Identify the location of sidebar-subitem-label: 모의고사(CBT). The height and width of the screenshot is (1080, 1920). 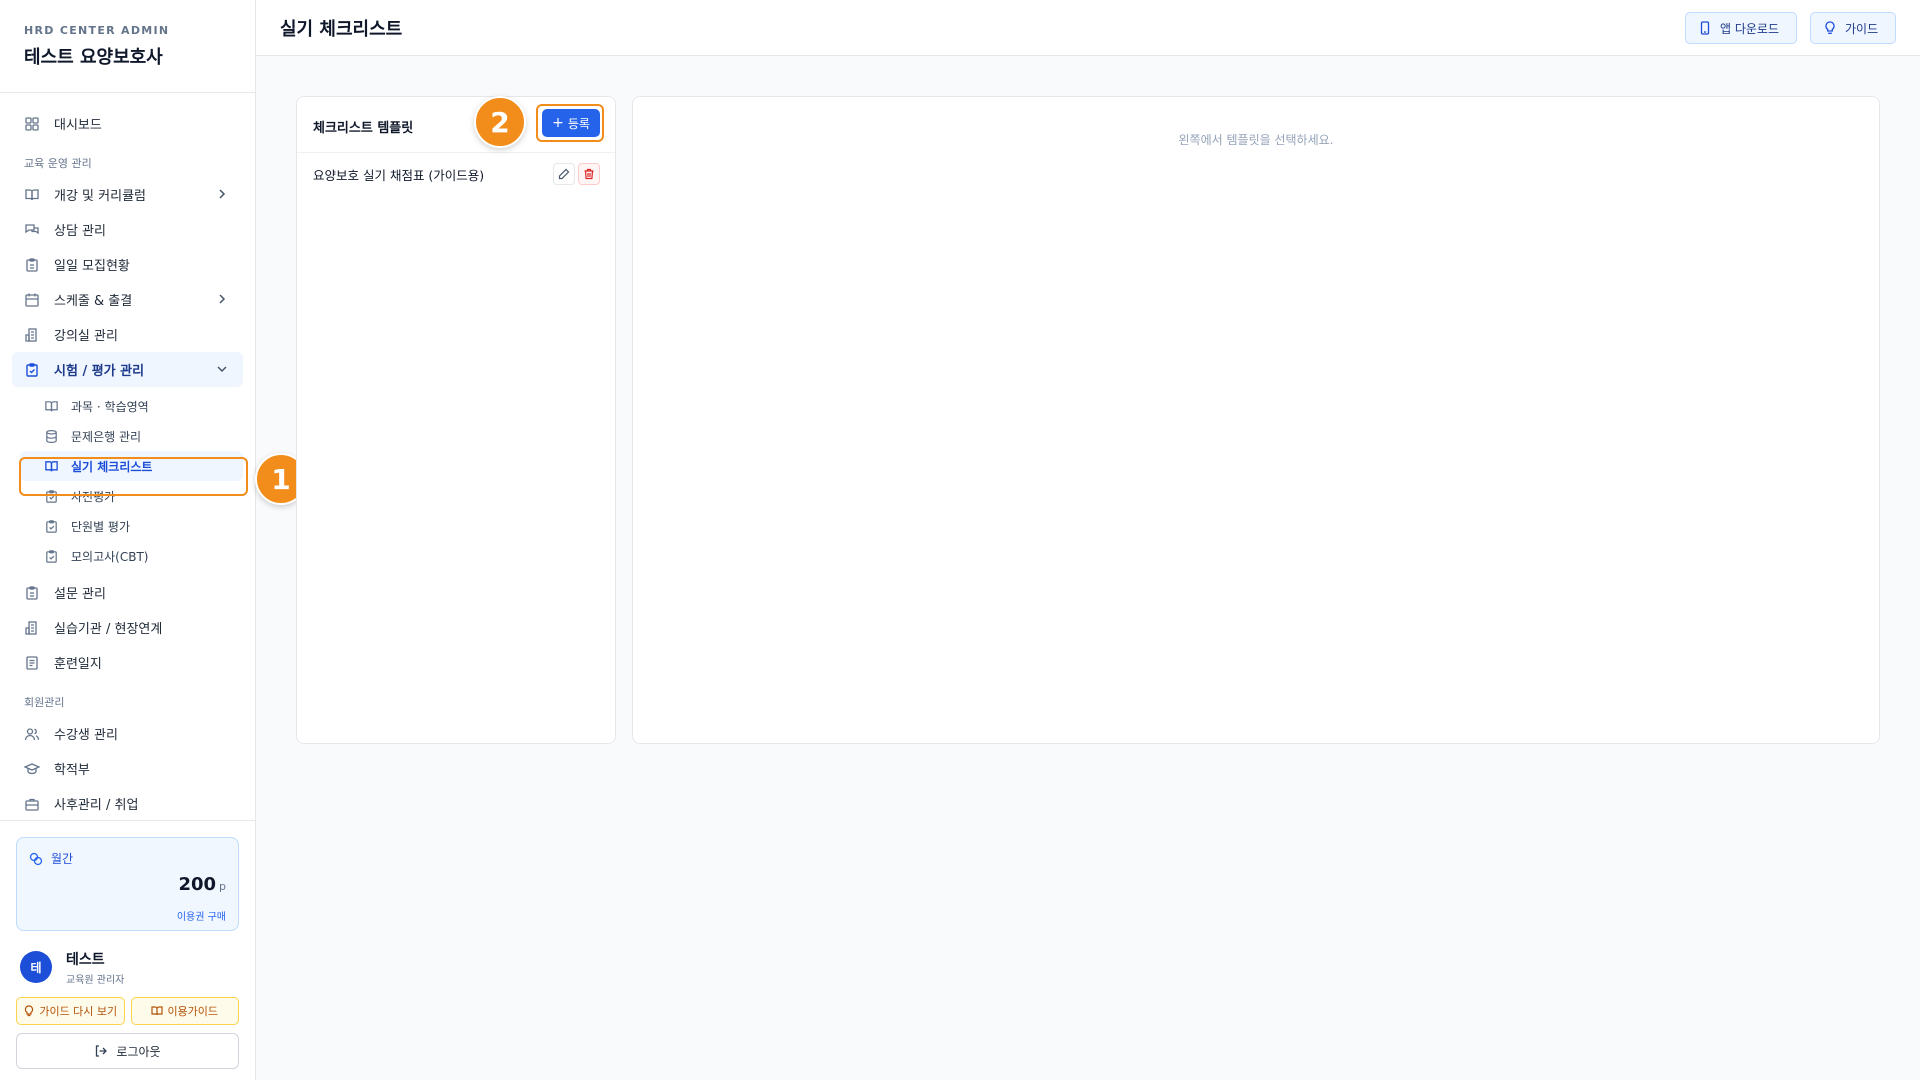
(110, 556).